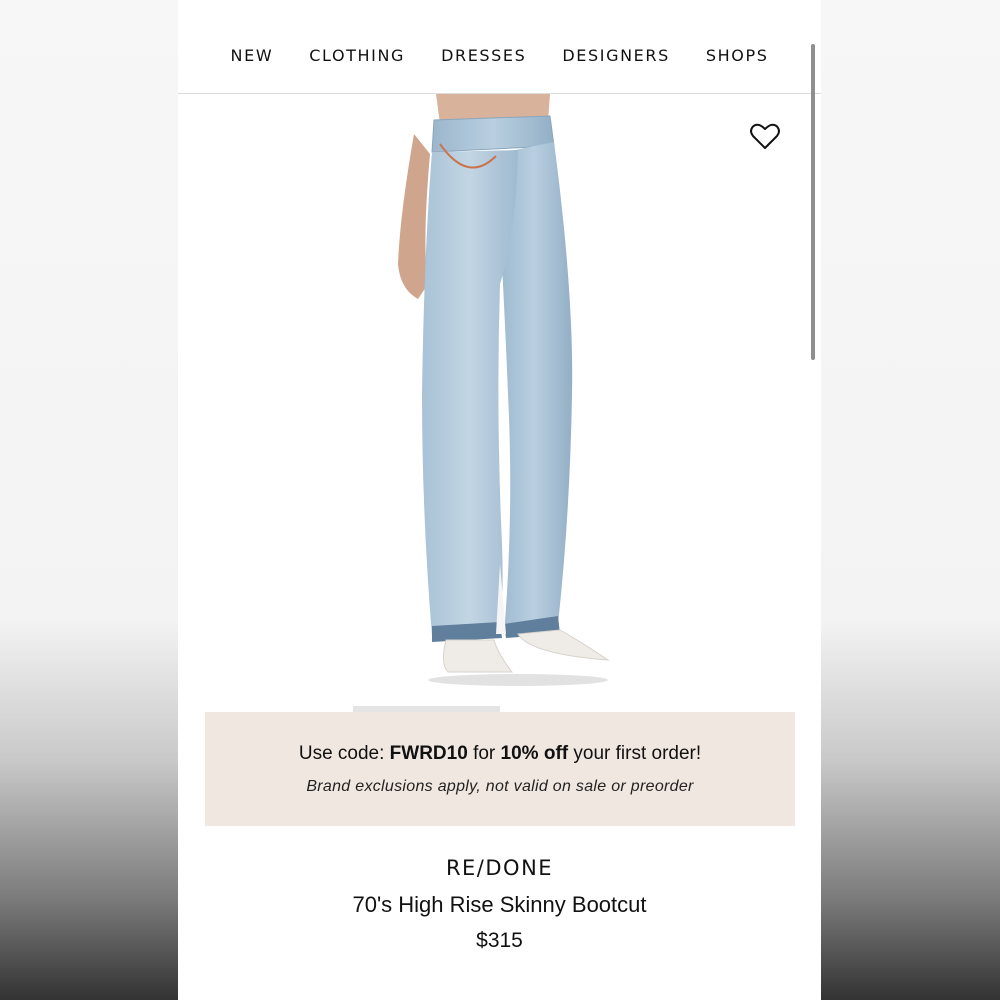 Image resolution: width=1000 pixels, height=1000 pixels. I want to click on nav-item-new: NEW, so click(252, 55).